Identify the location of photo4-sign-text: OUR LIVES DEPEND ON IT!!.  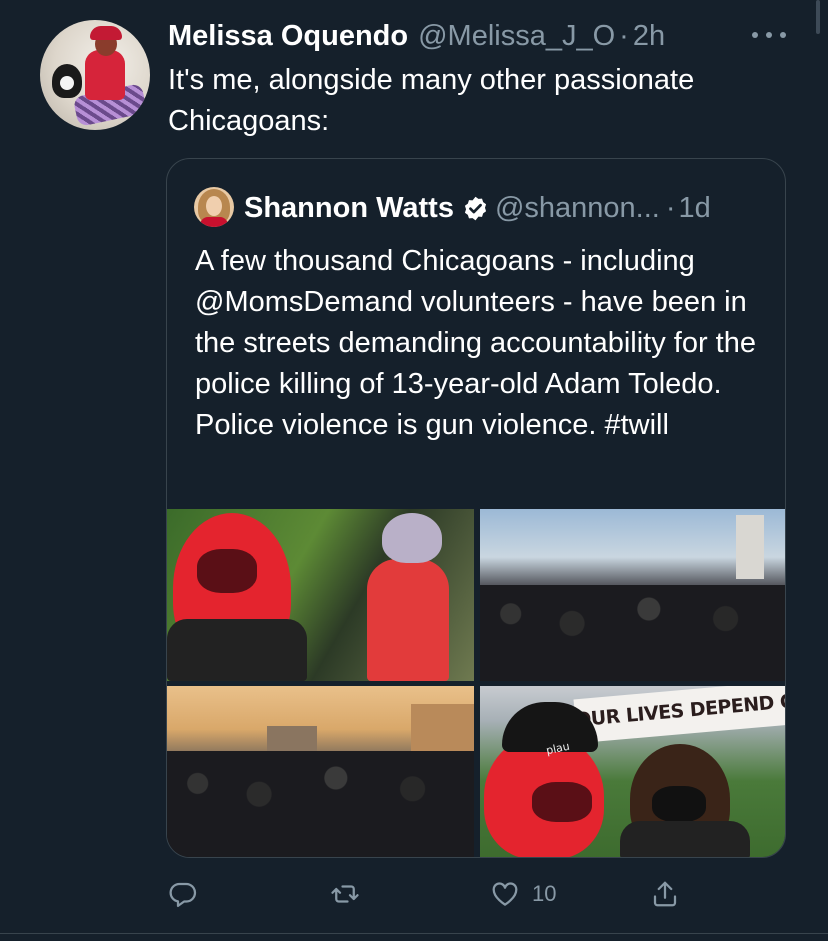
(680, 709).